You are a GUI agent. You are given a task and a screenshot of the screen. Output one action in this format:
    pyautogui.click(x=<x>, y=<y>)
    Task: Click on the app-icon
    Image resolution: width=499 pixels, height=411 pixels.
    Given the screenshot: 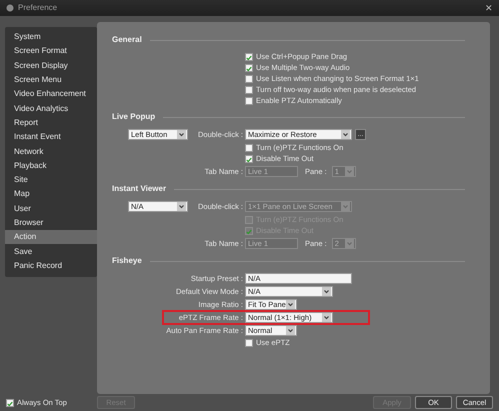 What is the action you would take?
    pyautogui.click(x=10, y=8)
    